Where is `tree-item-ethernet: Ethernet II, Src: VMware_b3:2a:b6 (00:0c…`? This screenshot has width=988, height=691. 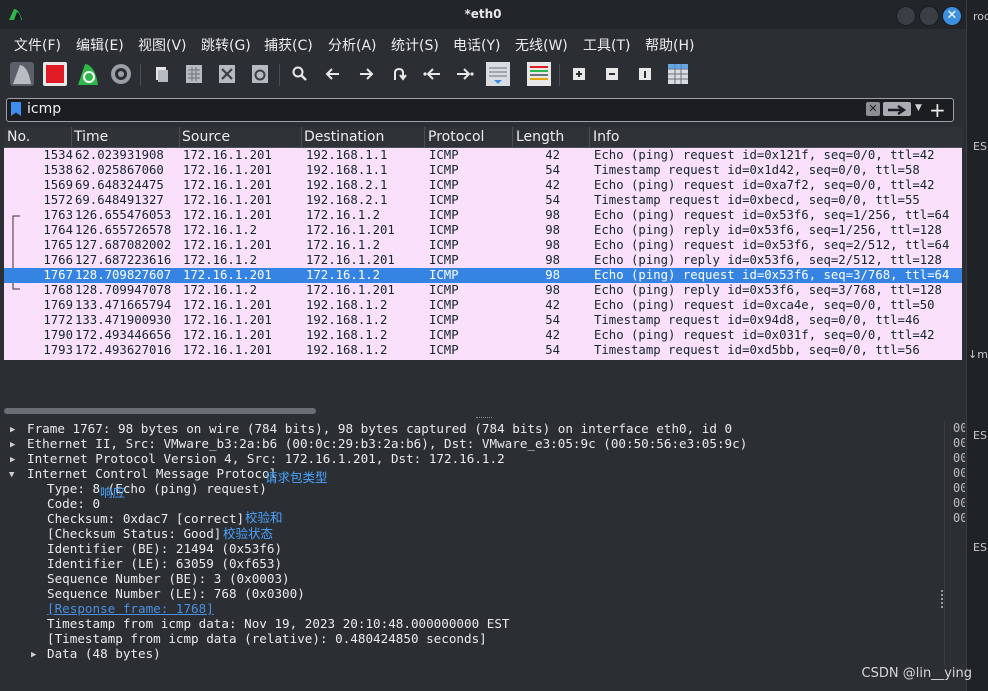
tree-item-ethernet: Ethernet II, Src: VMware_b3:2a:b6 (00:0c… is located at coordinates (387, 443).